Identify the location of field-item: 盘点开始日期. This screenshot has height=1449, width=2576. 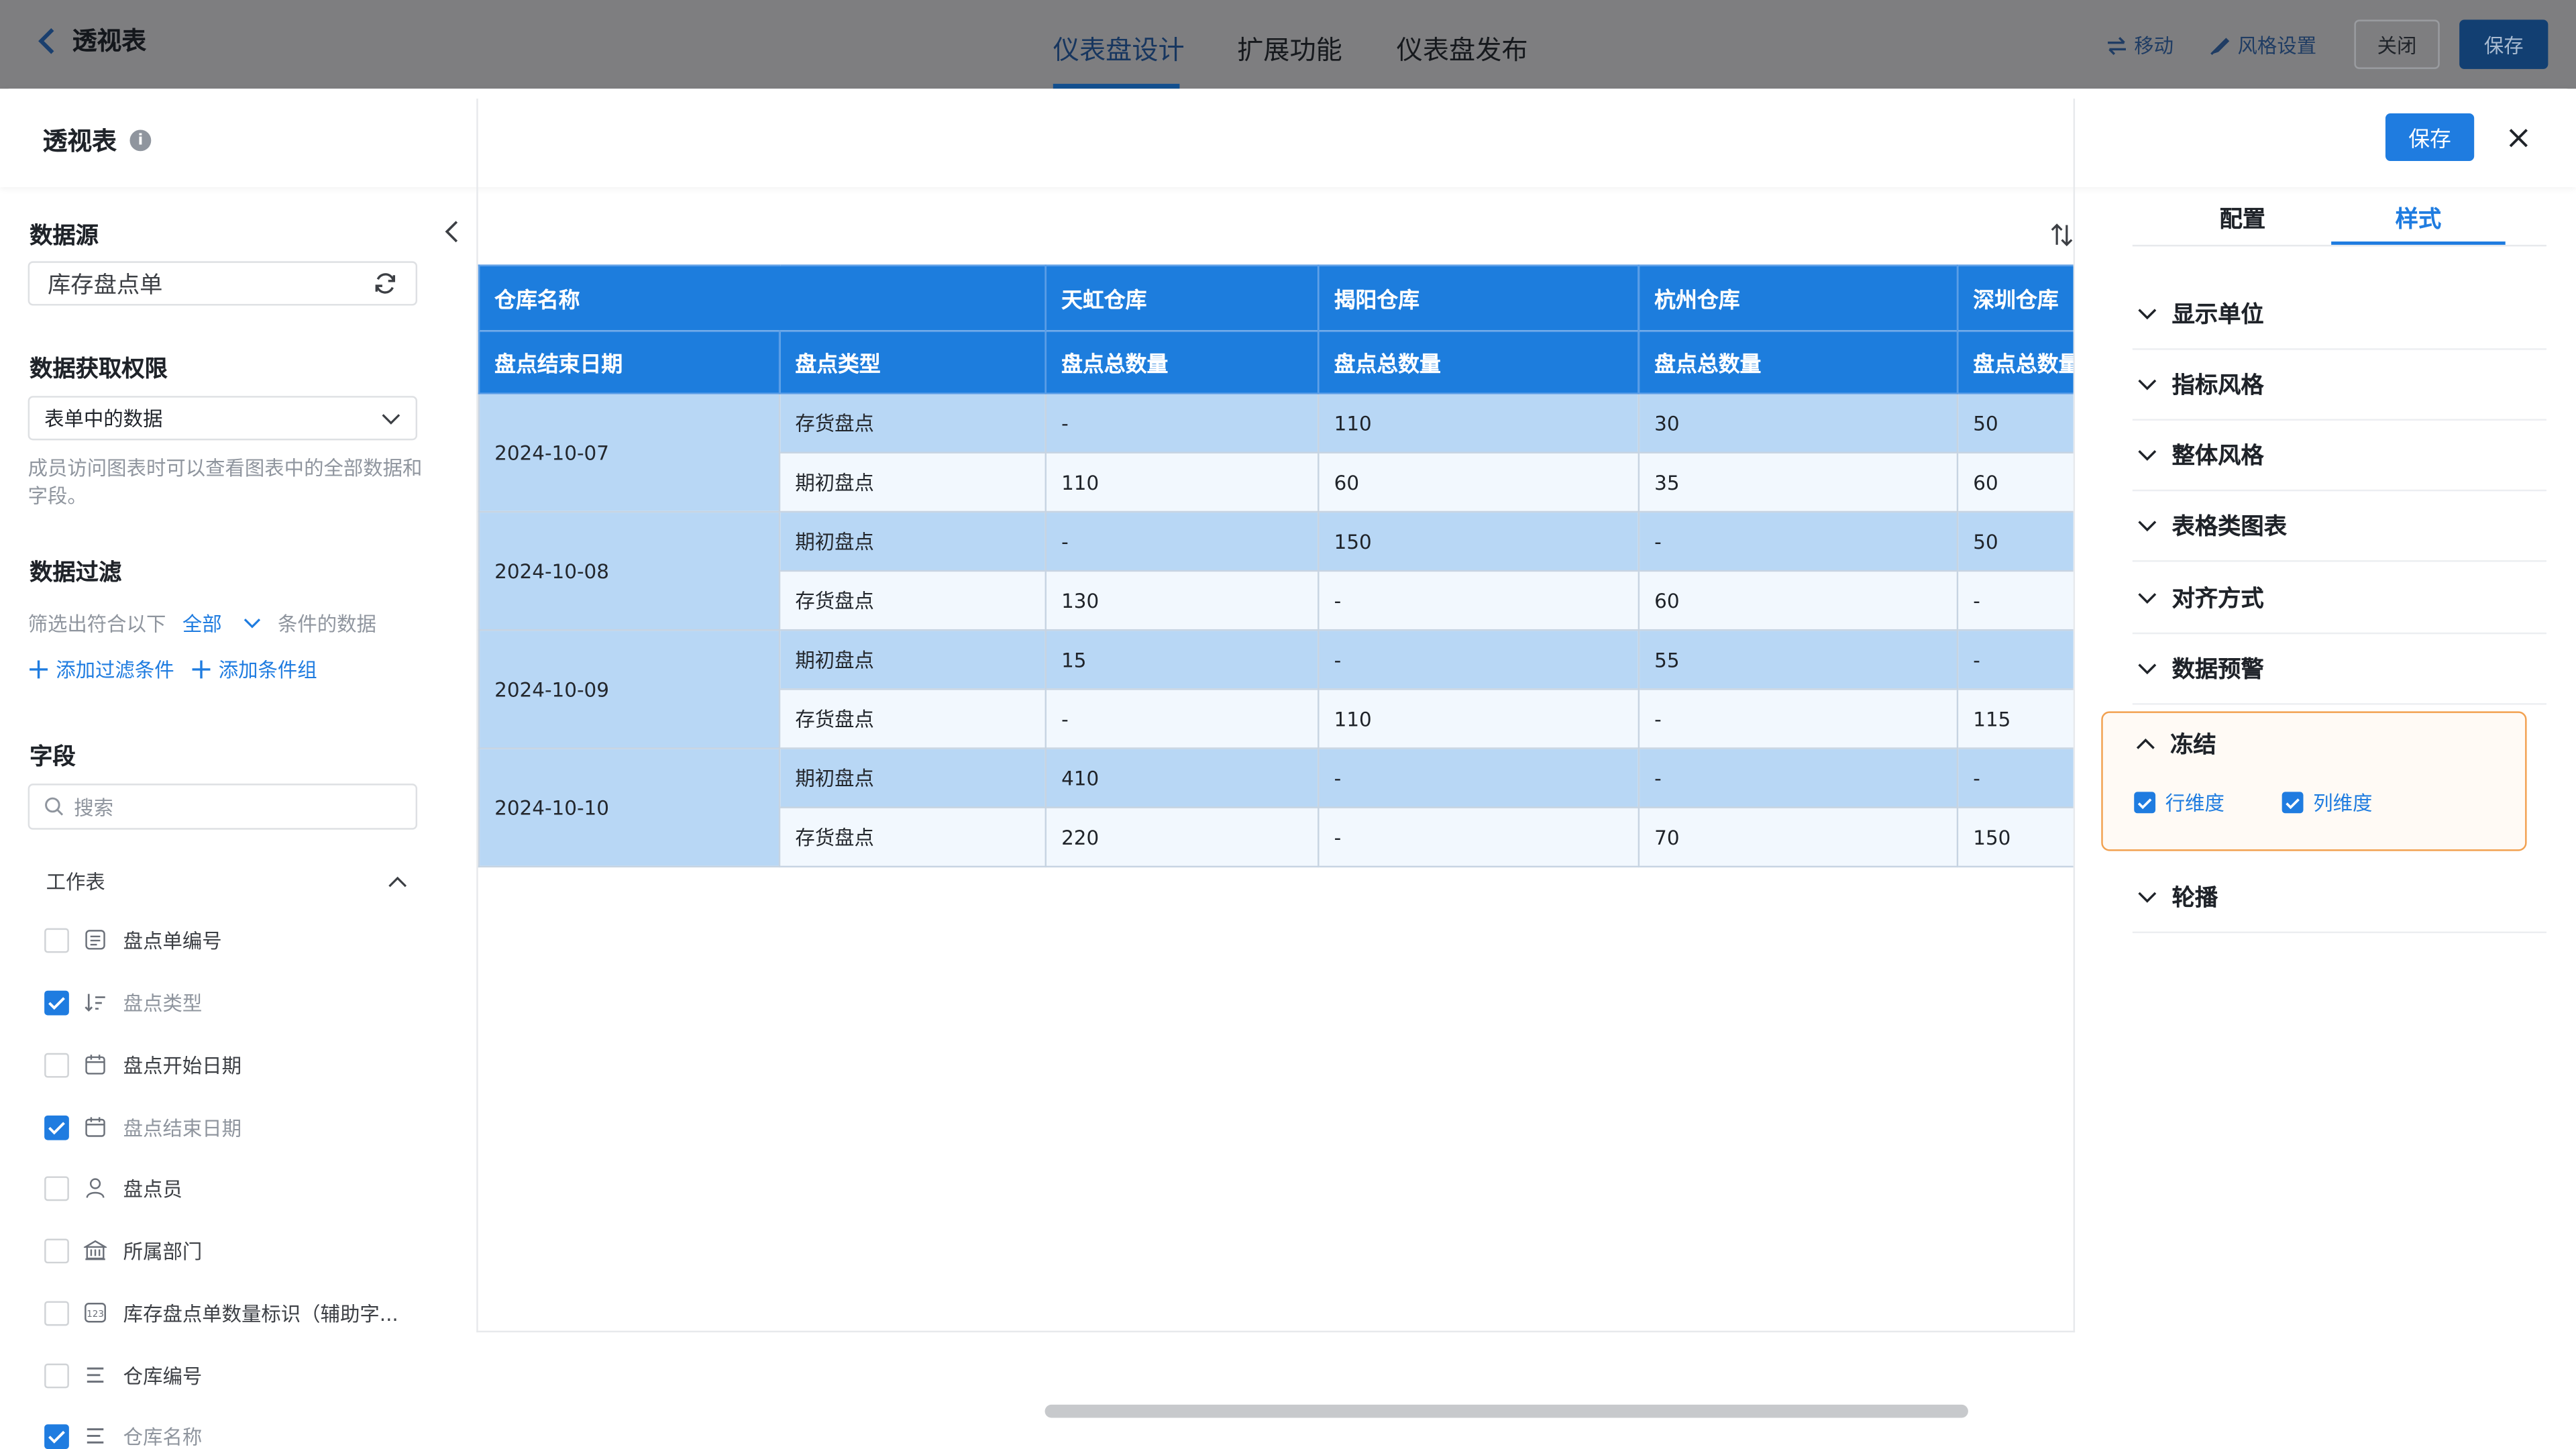
(142, 1064).